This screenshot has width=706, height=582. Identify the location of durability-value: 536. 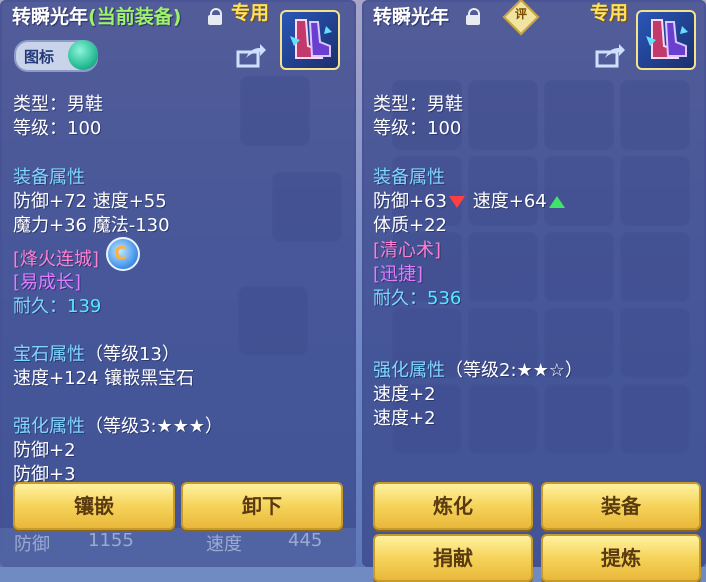
(444, 298).